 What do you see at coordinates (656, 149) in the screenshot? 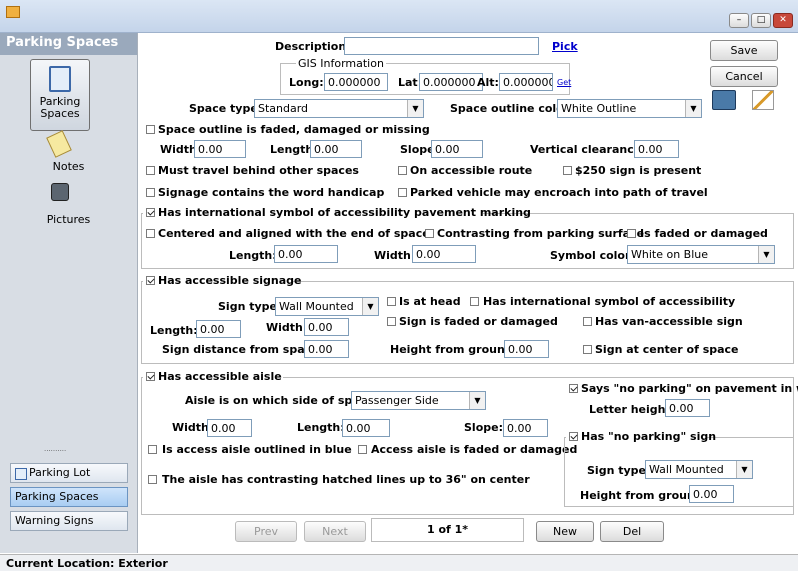
I see `vclear-input: 0.00` at bounding box center [656, 149].